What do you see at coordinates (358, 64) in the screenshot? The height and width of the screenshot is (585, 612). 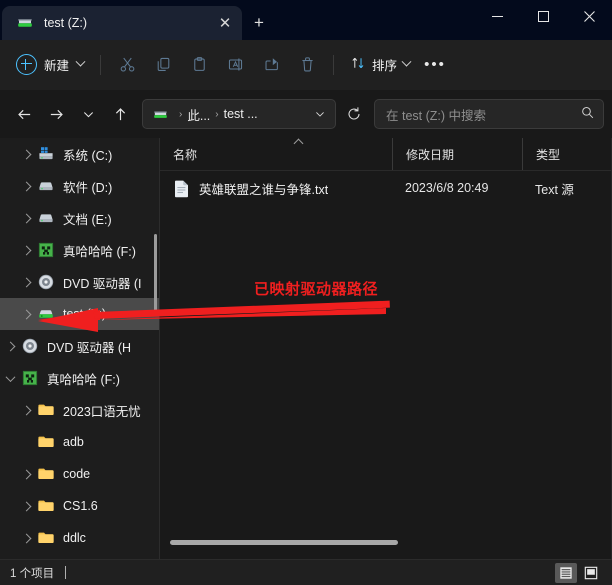 I see `sort-arrows-icon` at bounding box center [358, 64].